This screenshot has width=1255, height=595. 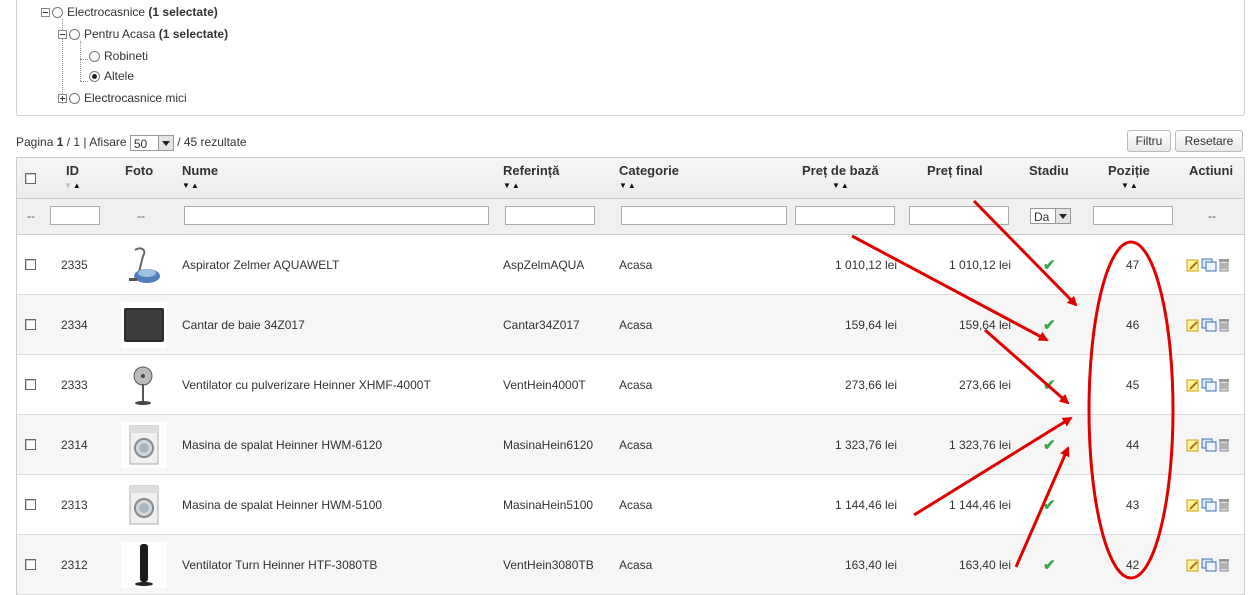 What do you see at coordinates (282, 504) in the screenshot?
I see `cell-name: Masina de spalat Heinner HWM-5100` at bounding box center [282, 504].